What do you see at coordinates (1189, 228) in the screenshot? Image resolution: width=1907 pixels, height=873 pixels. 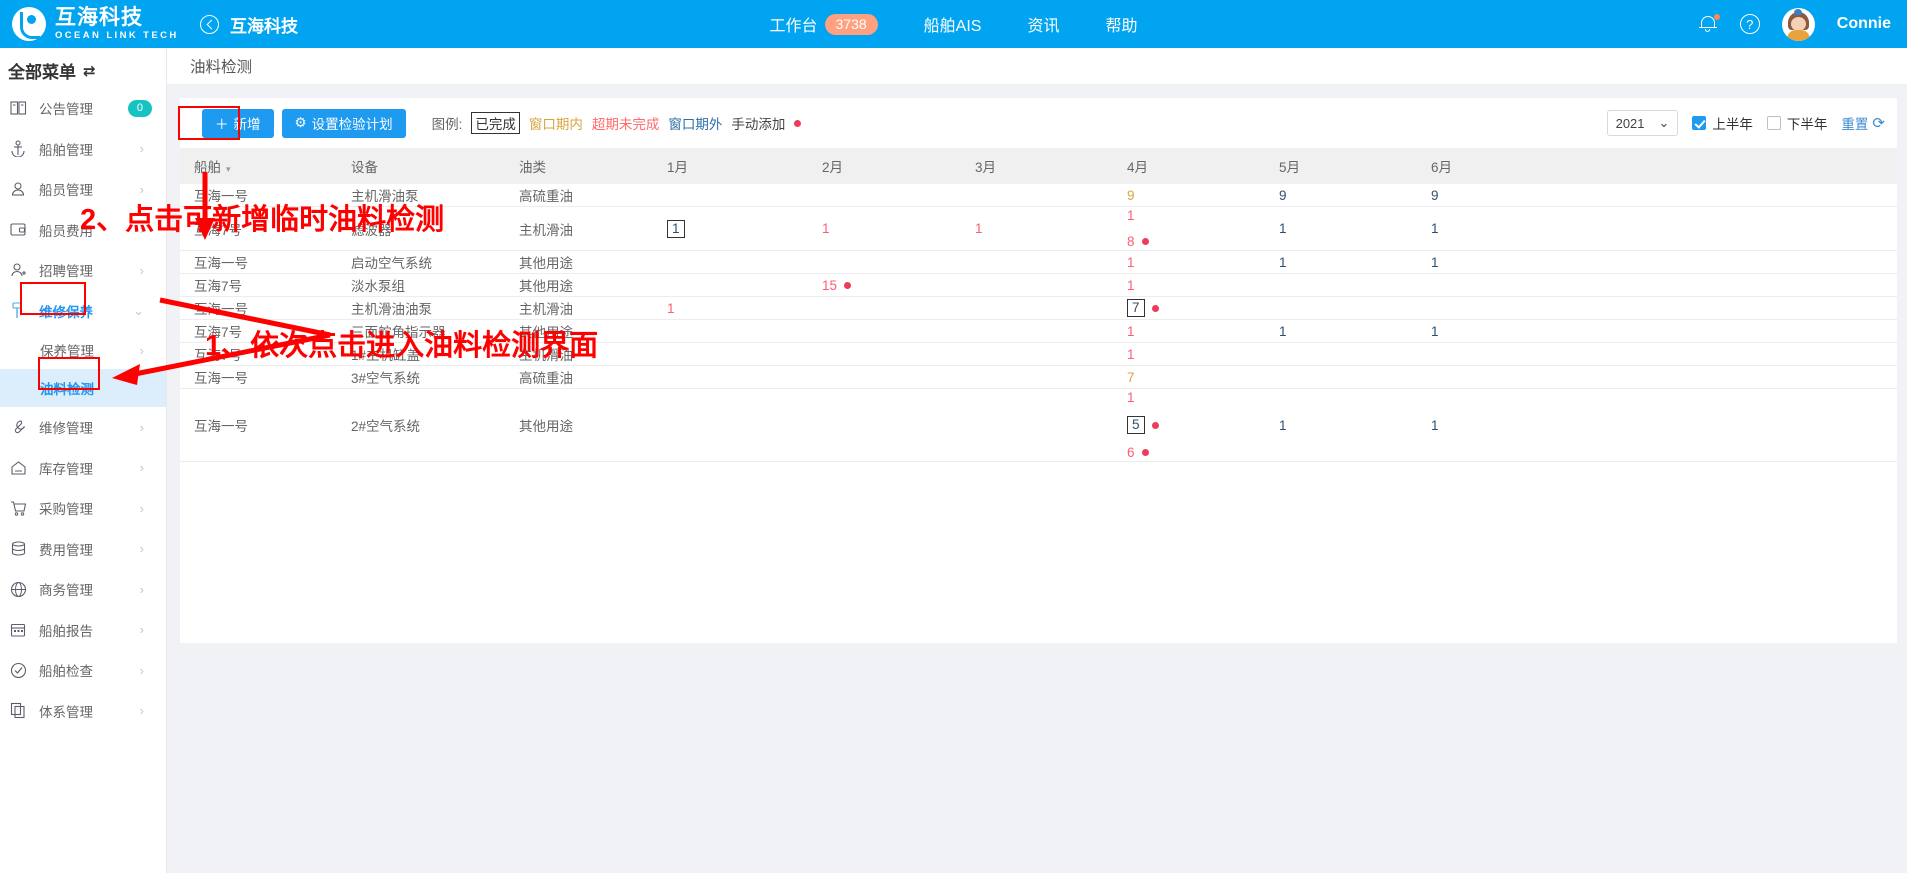 I see `cell-month-4: 18` at bounding box center [1189, 228].